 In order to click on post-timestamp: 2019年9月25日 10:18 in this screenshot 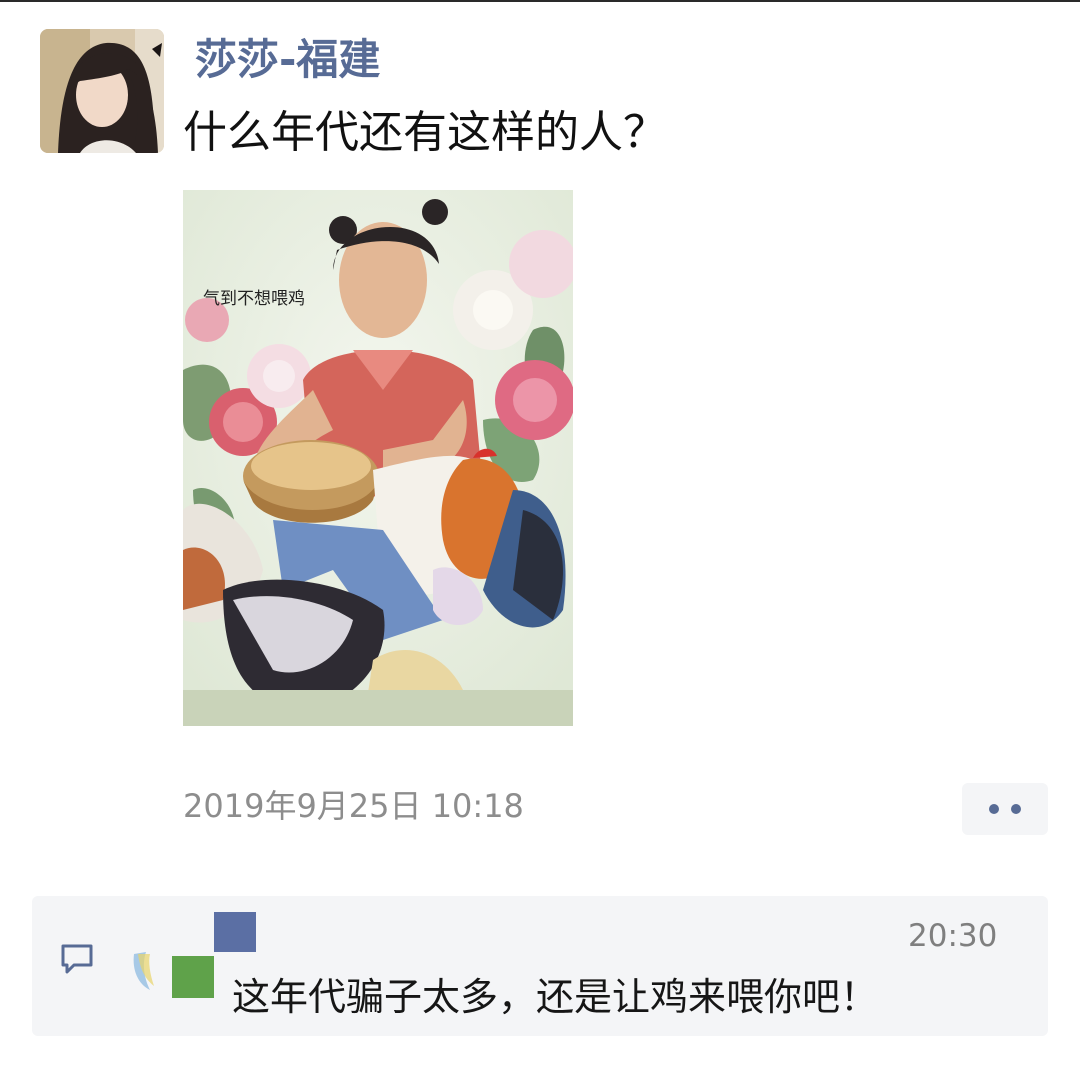, I will do `click(353, 806)`.